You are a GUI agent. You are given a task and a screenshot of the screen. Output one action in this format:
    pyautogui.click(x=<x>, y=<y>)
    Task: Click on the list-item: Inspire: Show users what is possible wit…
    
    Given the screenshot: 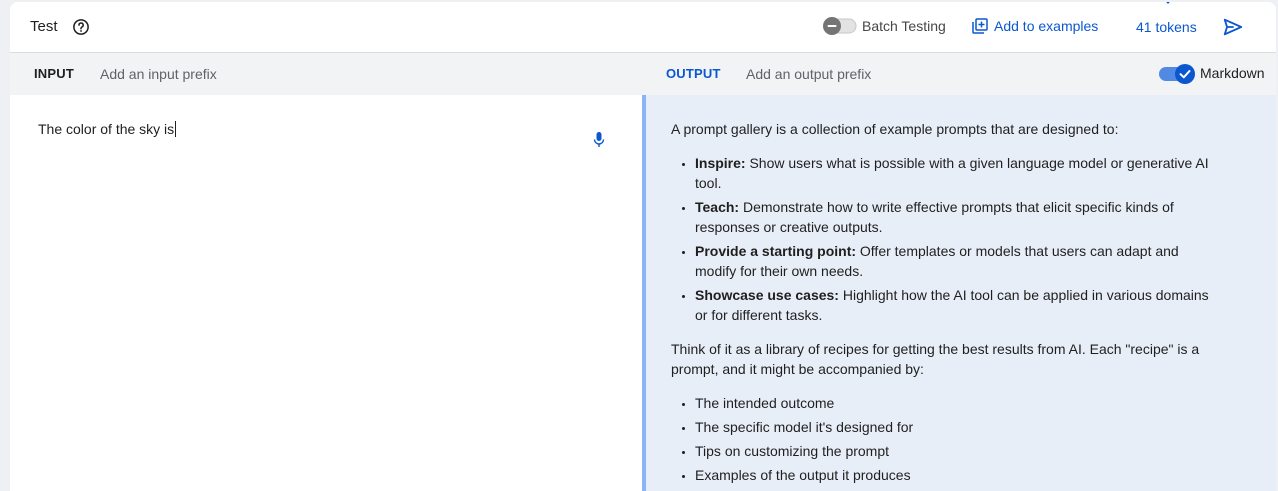 What is the action you would take?
    pyautogui.click(x=953, y=173)
    